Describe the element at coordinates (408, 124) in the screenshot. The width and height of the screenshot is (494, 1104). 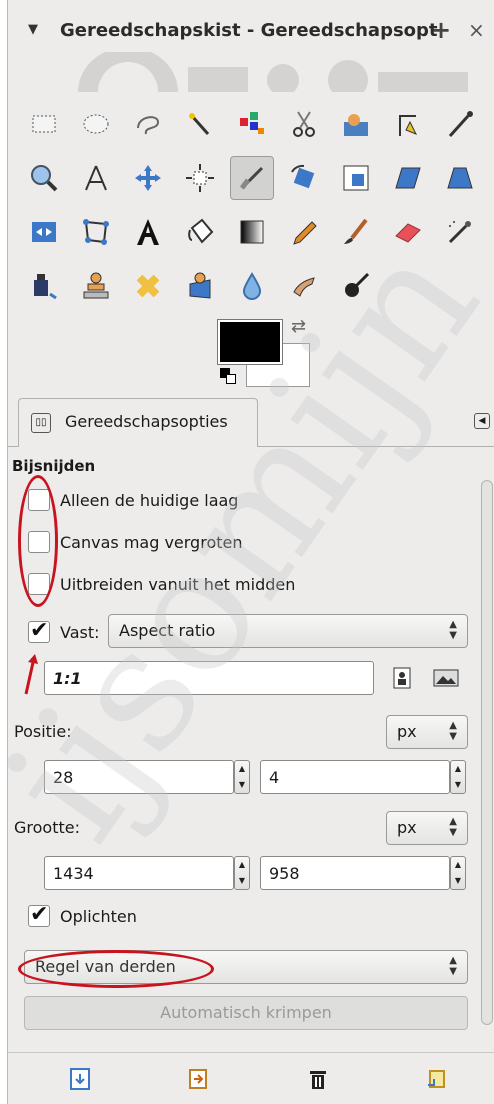
I see `paths-icon` at that location.